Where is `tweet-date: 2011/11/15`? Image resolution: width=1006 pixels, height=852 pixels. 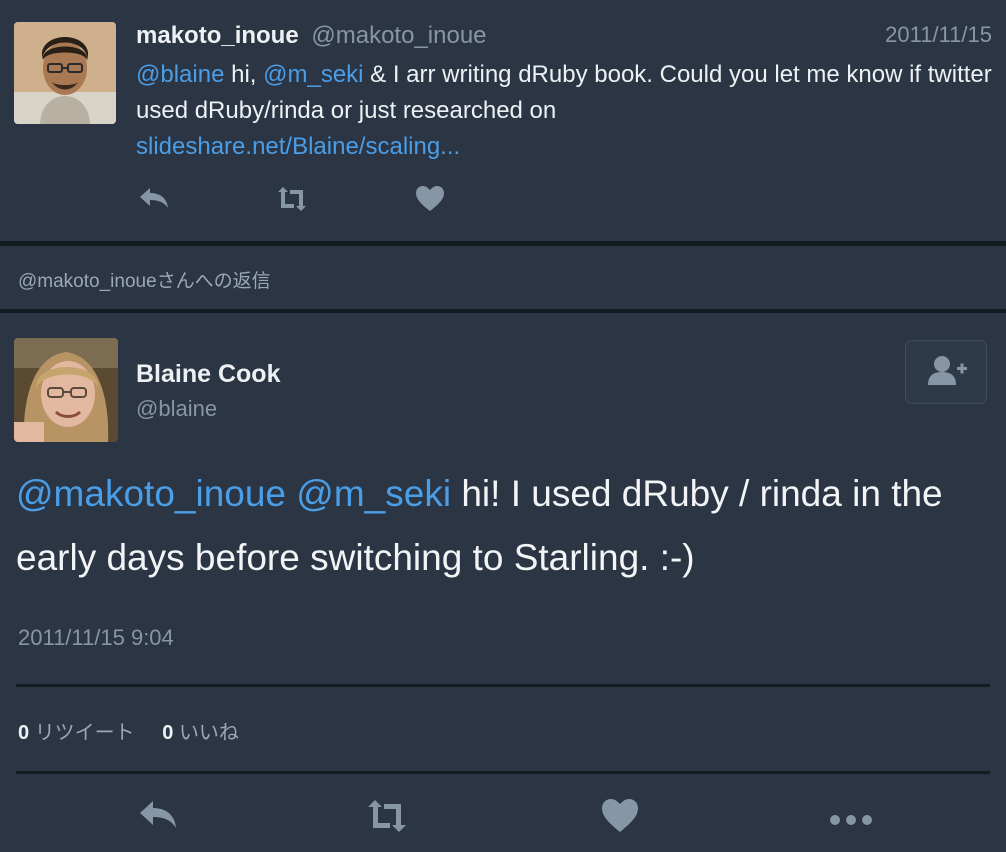
tweet-date: 2011/11/15 is located at coordinates (938, 35).